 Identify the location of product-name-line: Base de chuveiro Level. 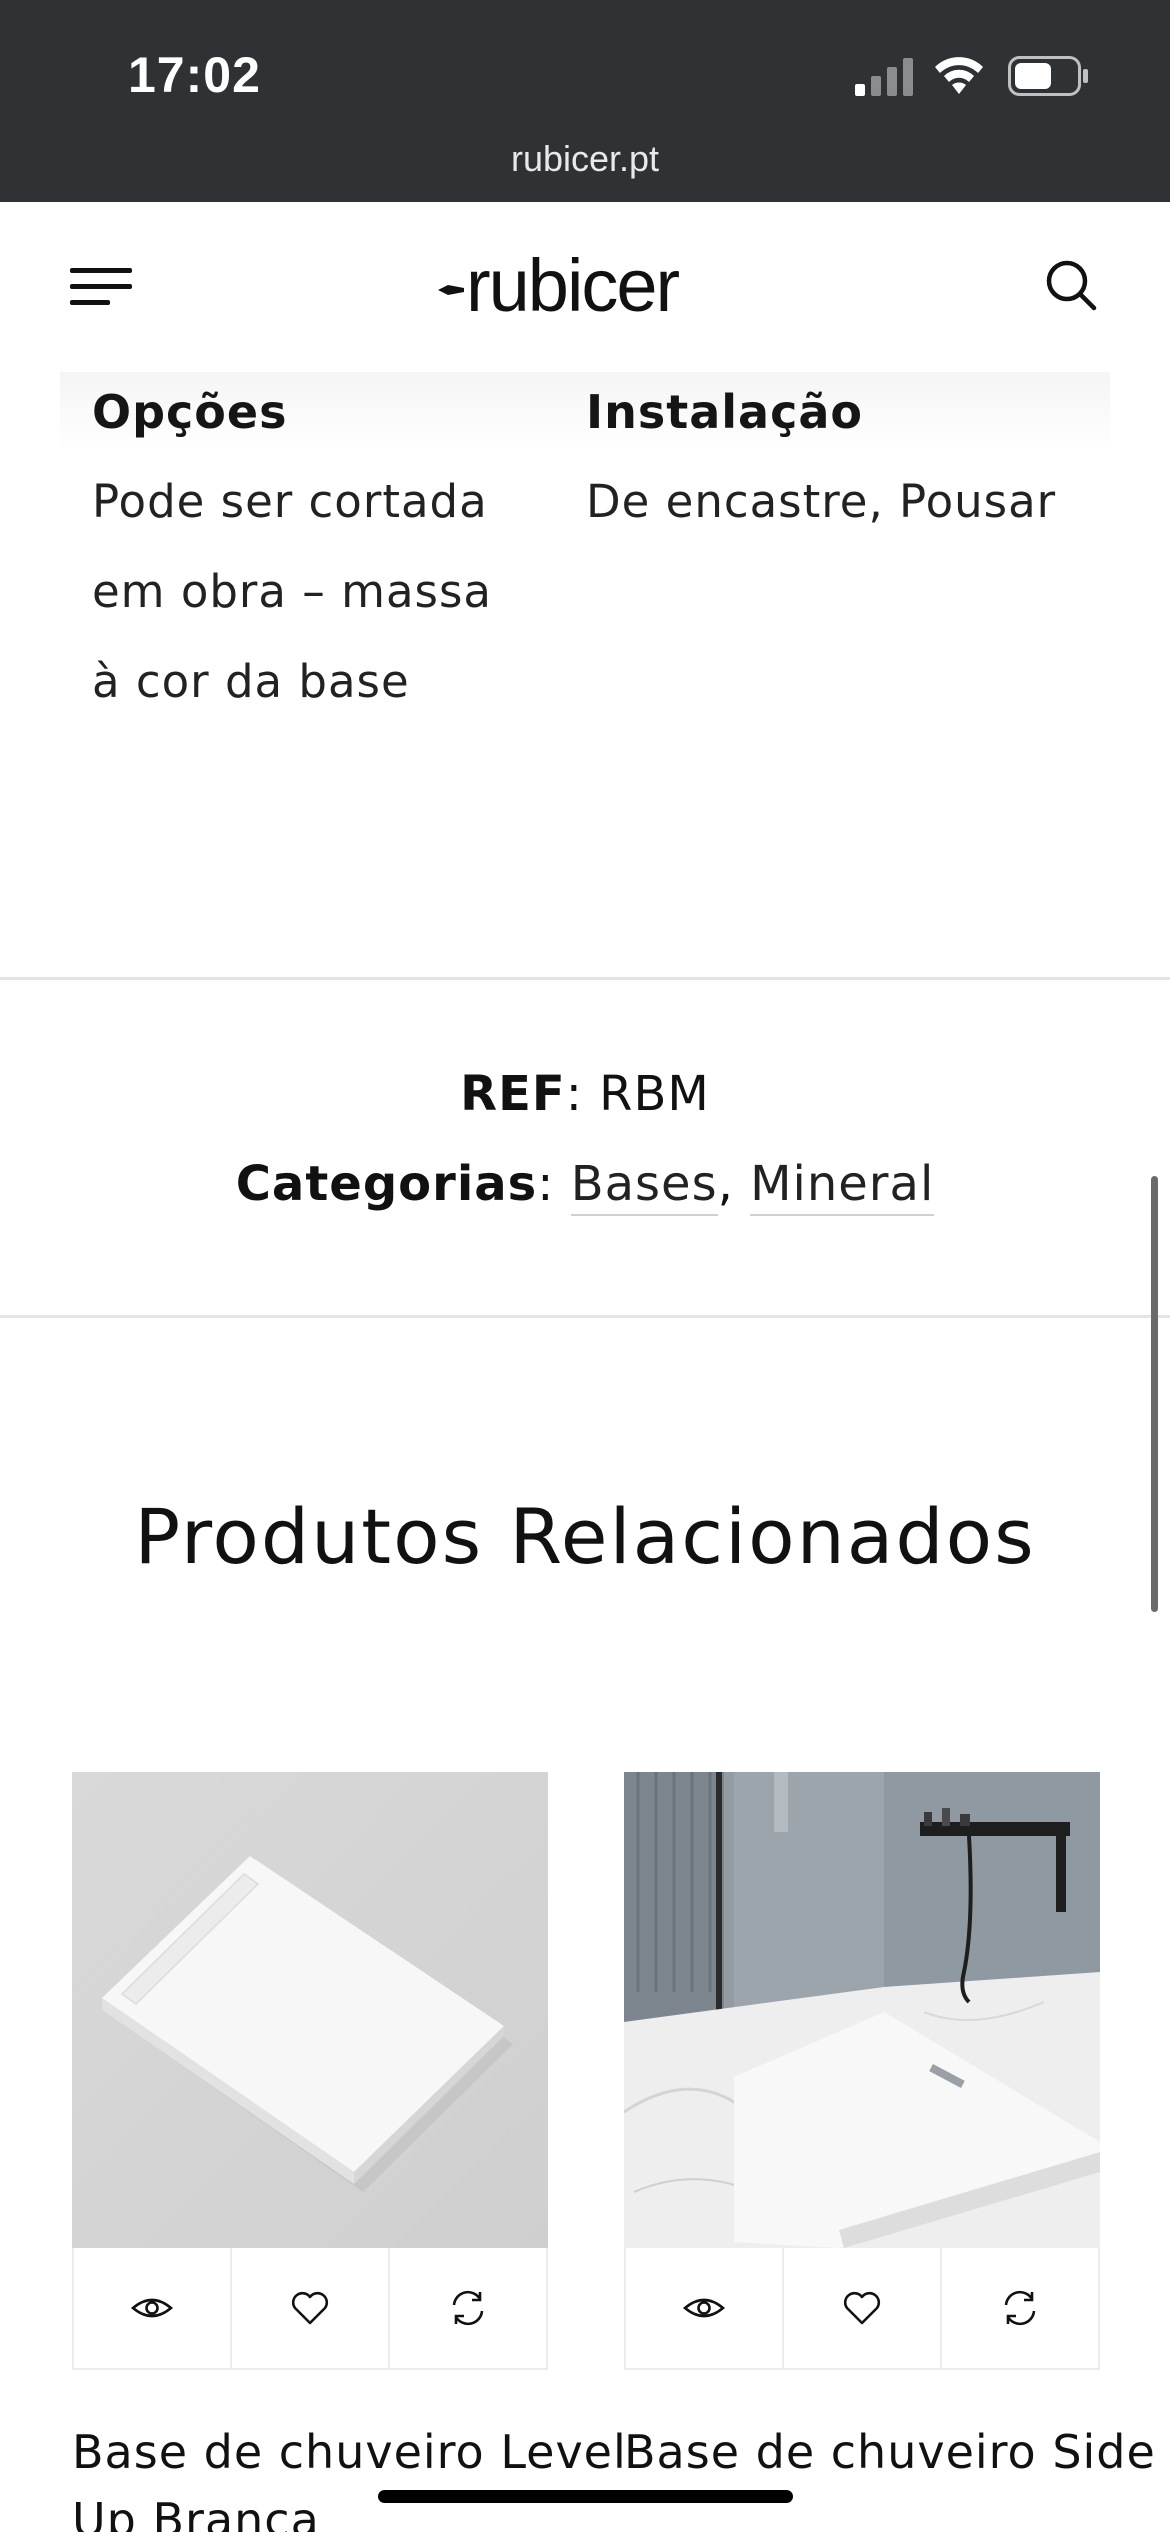
(349, 2452).